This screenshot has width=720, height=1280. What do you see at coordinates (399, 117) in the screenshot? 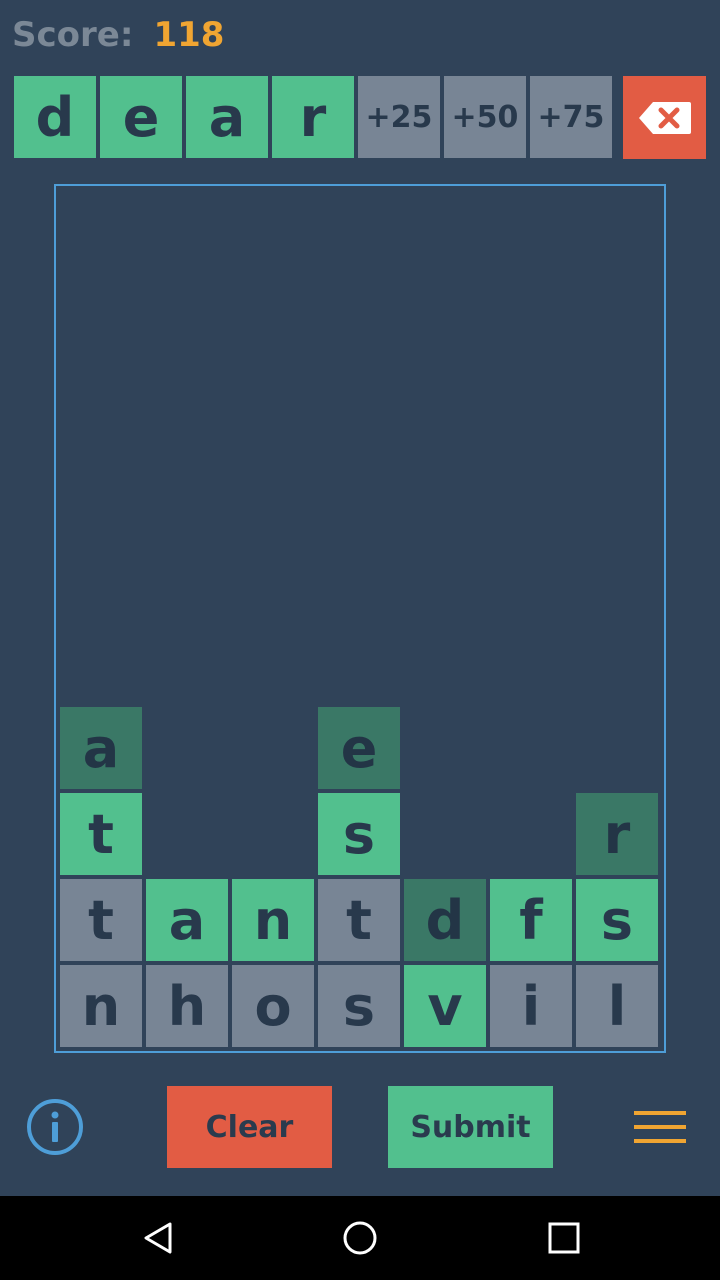
I see `bonus-tile: +25` at bounding box center [399, 117].